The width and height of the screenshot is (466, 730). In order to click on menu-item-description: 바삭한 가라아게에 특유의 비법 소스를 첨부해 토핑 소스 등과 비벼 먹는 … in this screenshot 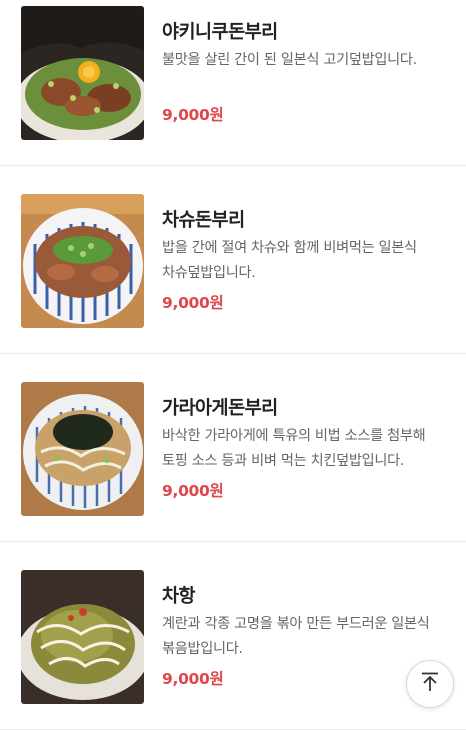, I will do `click(294, 448)`.